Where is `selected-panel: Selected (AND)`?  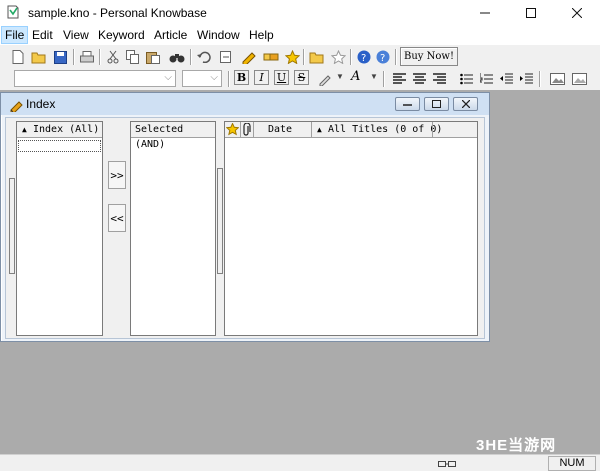
selected-panel: Selected (AND) is located at coordinates (173, 228).